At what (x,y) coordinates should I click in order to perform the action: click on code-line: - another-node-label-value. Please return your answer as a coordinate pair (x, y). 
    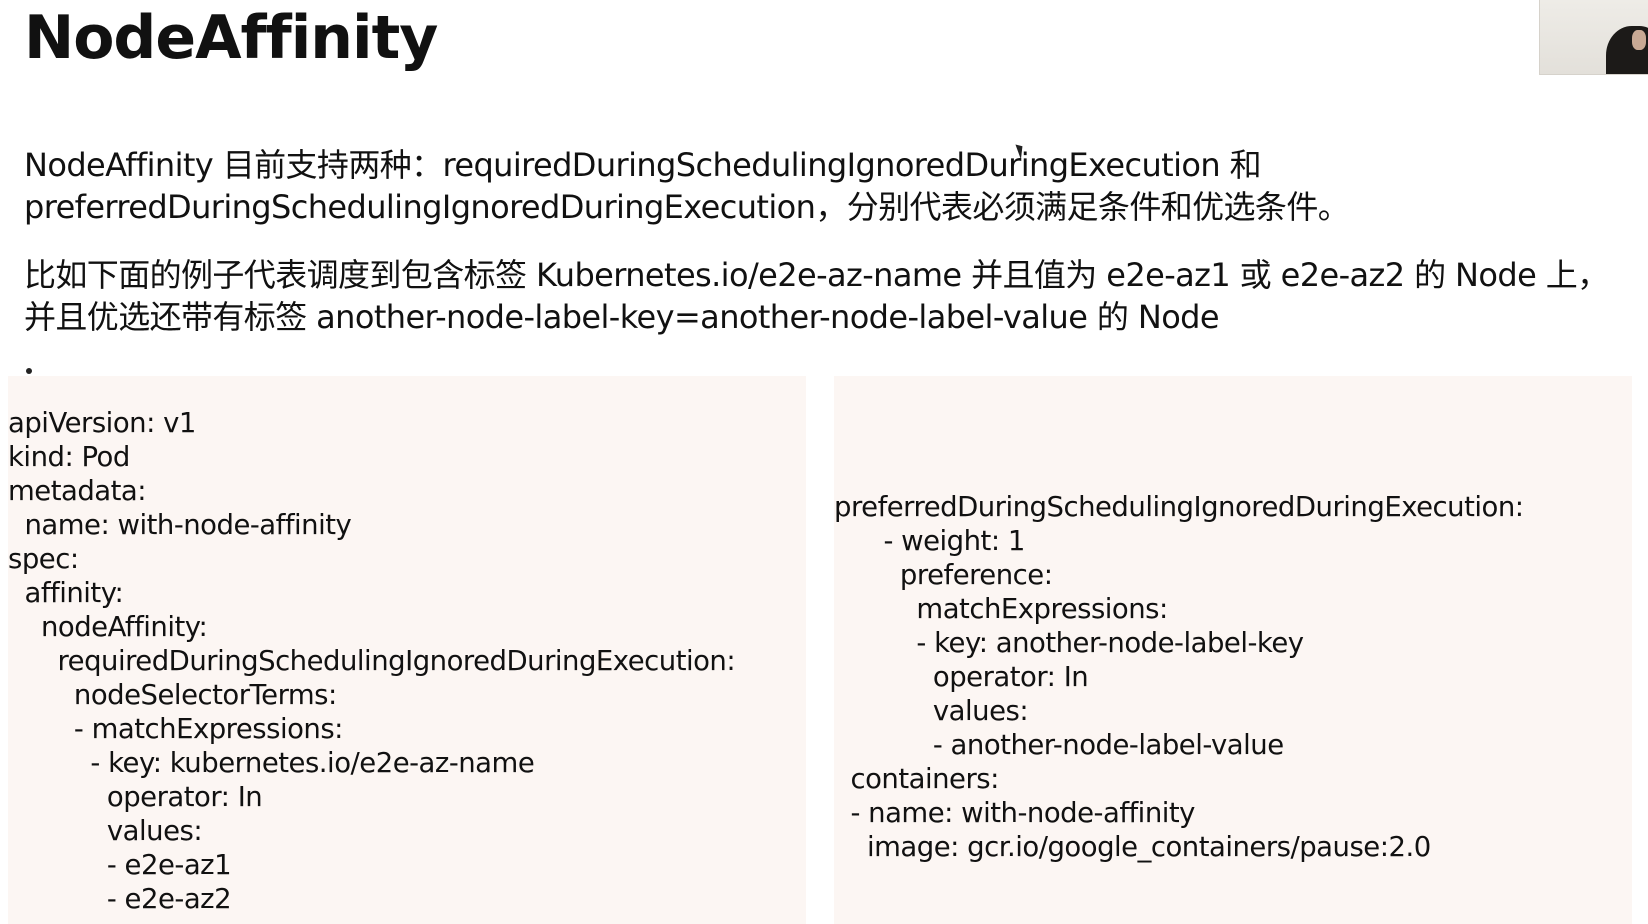
    Looking at the image, I should click on (1059, 745).